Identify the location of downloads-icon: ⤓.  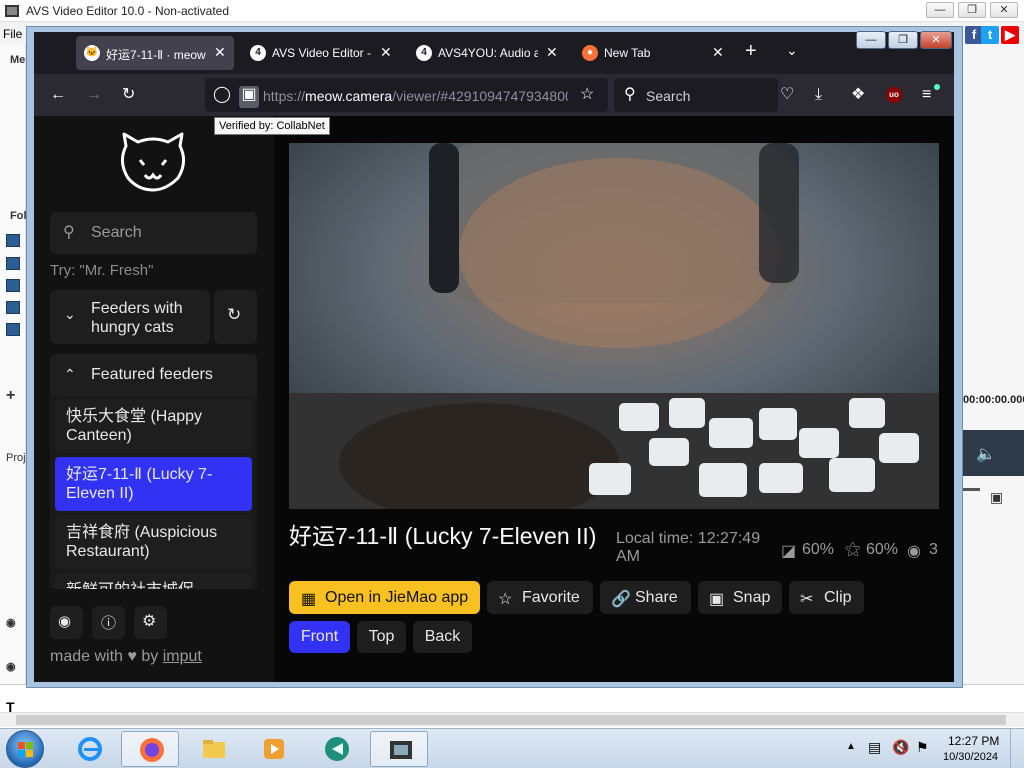
(818, 95).